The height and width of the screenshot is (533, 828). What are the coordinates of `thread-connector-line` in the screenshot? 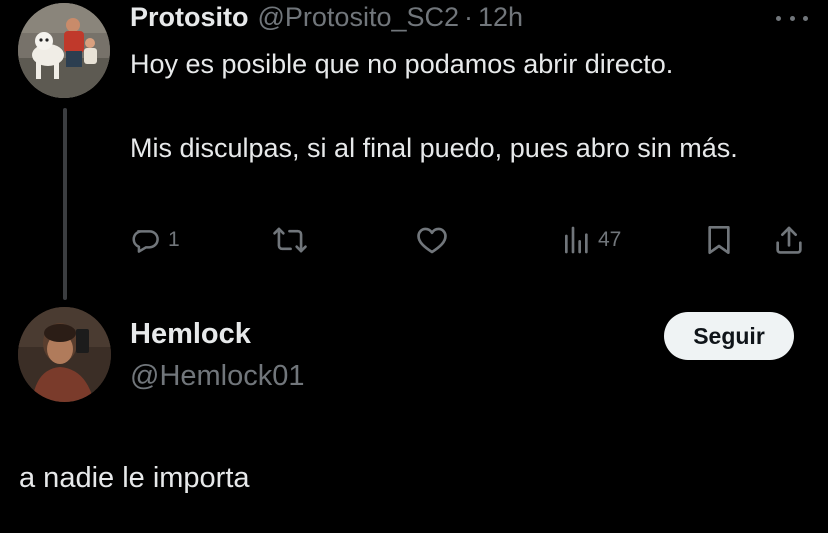 It's located at (65, 204).